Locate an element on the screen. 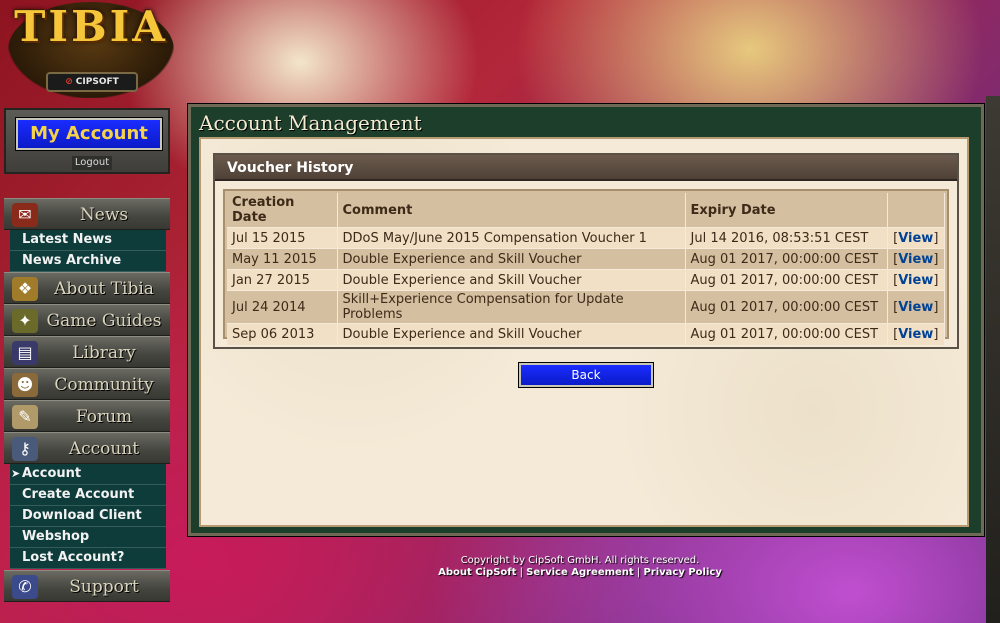  cell-creation-date: Jul 15 2015 is located at coordinates (282, 238).